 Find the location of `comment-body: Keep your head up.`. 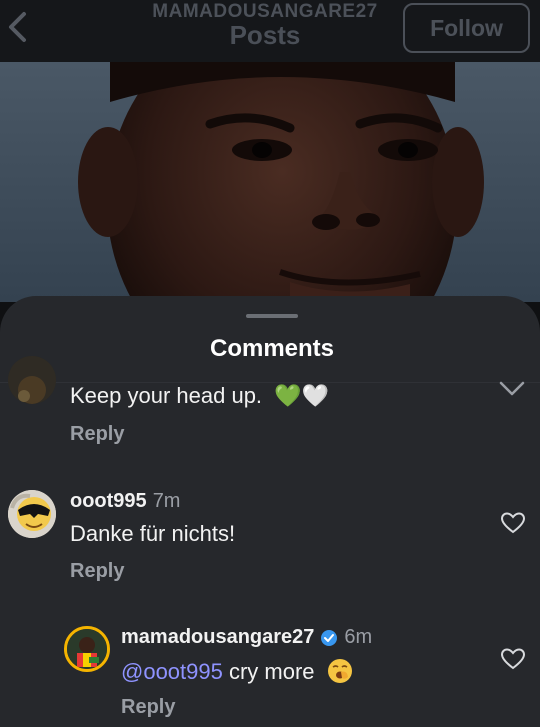

comment-body: Keep your head up. is located at coordinates (166, 395).